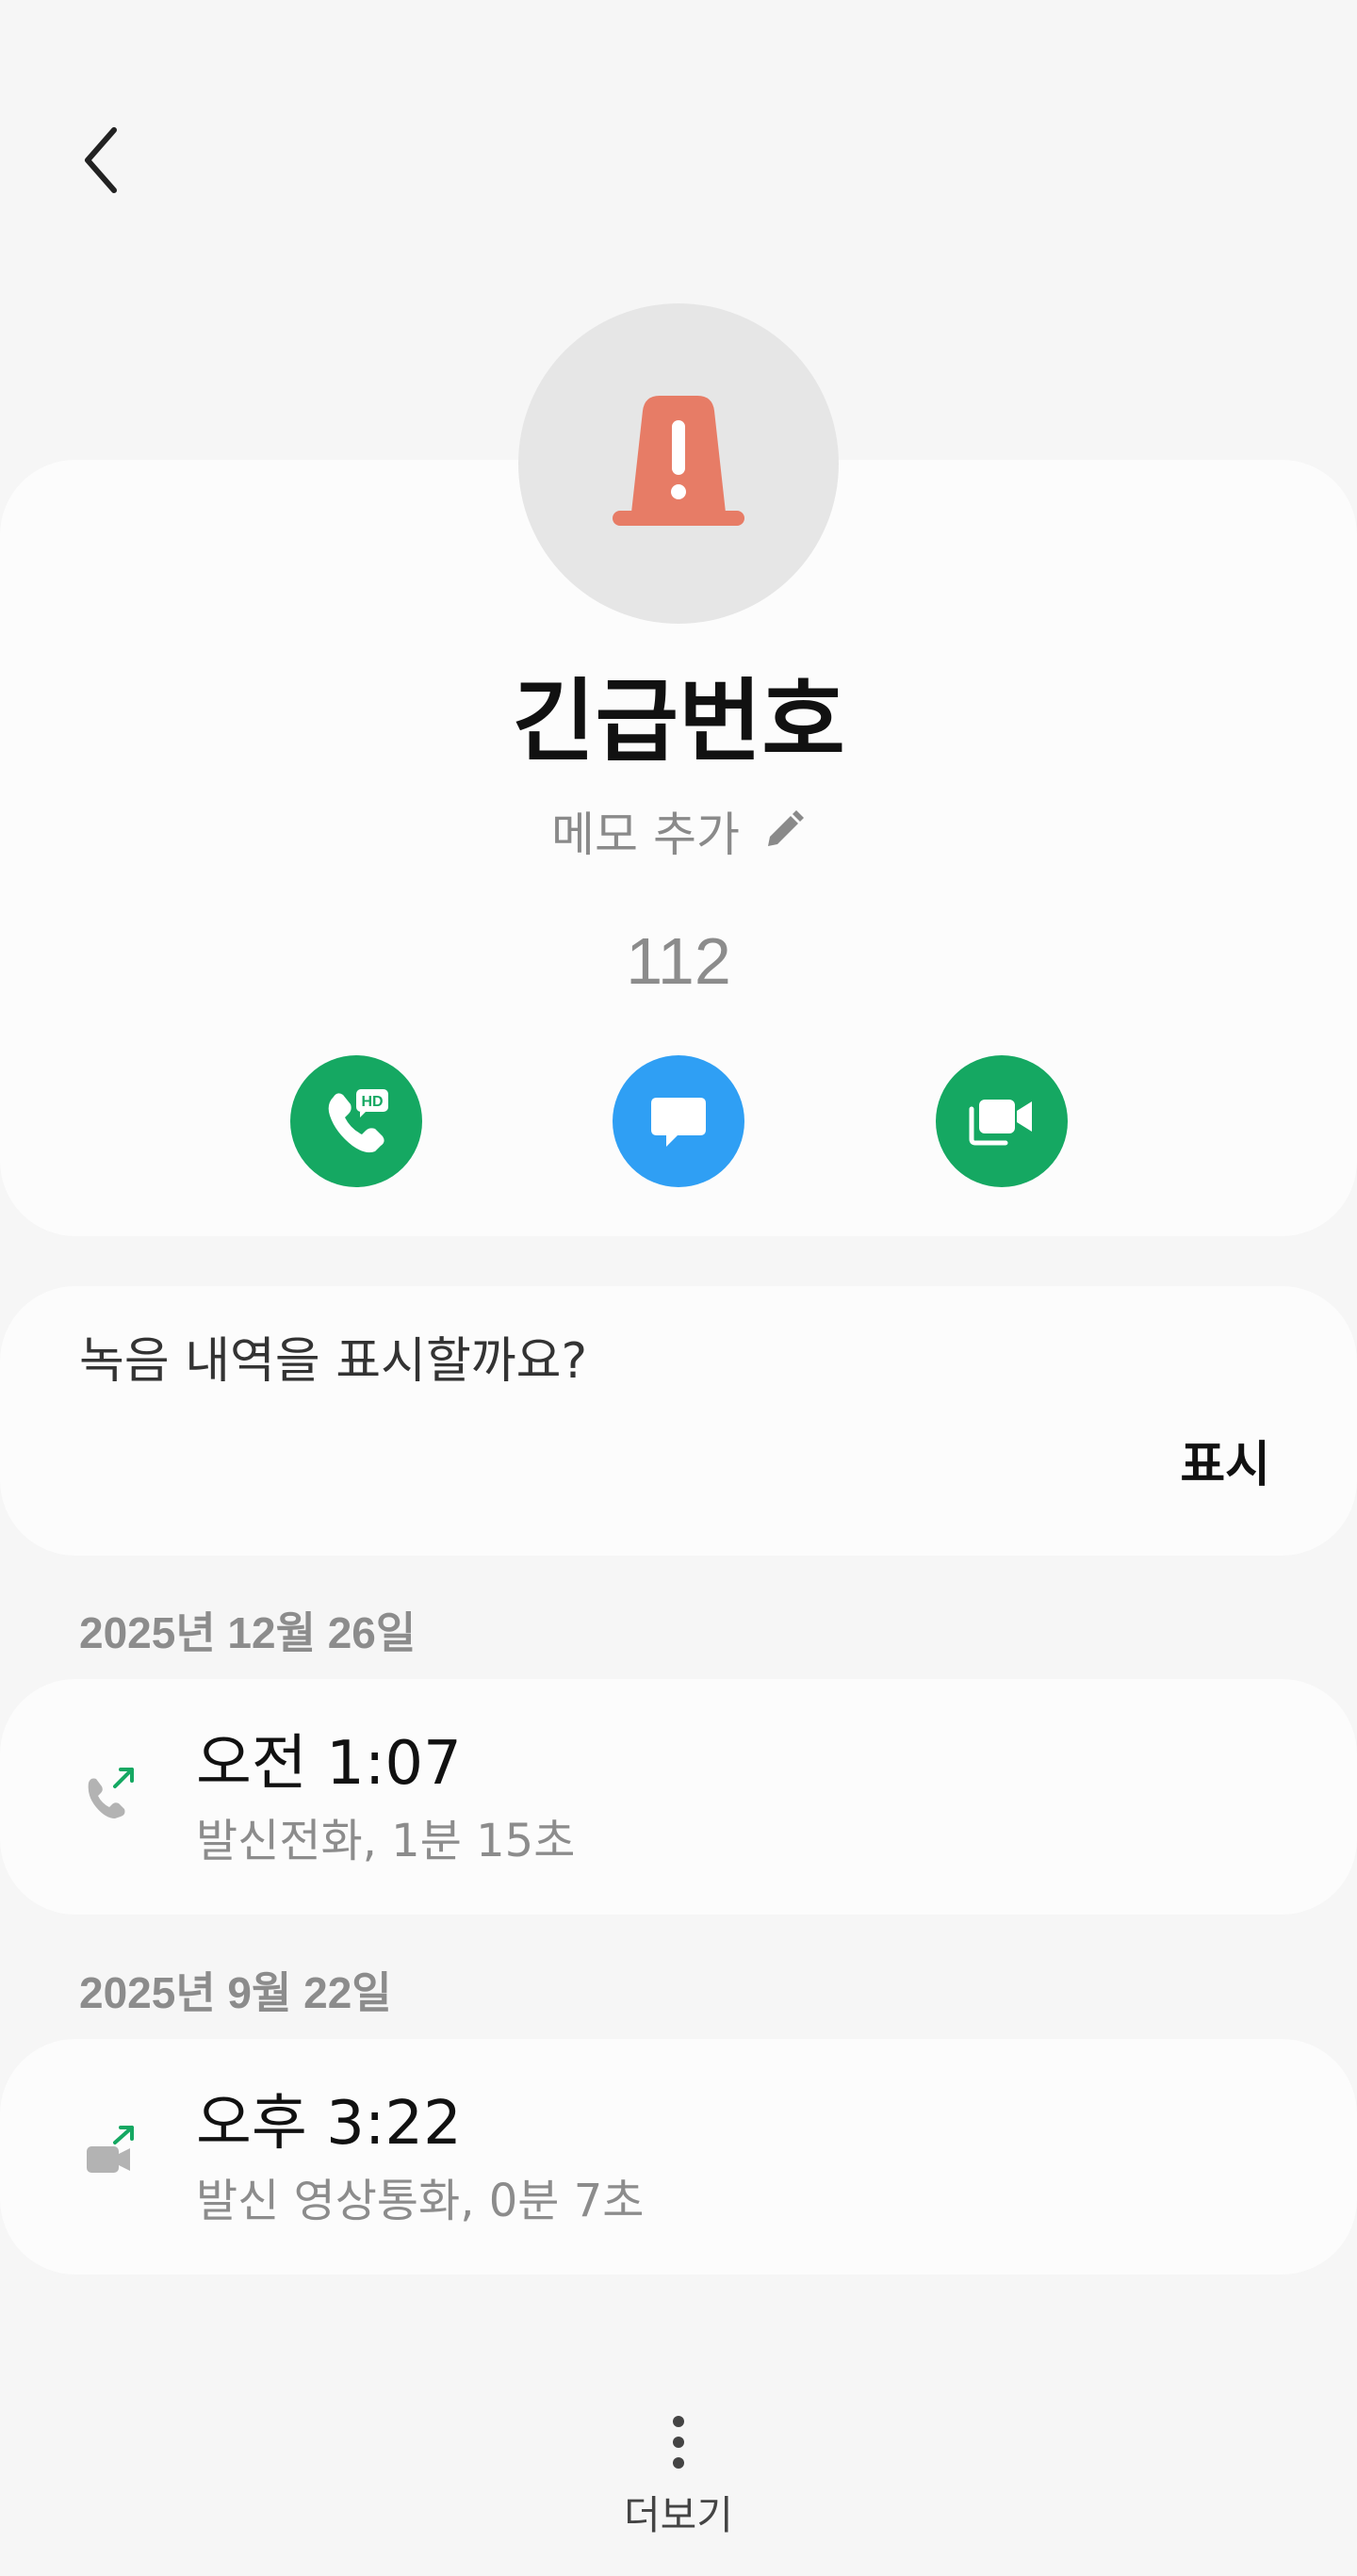 Image resolution: width=1357 pixels, height=2576 pixels. I want to click on video-call-icon, so click(1000, 1123).